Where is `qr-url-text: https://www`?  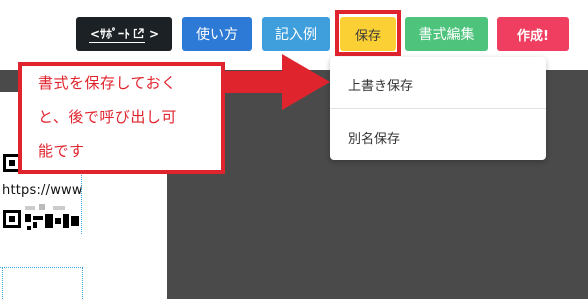 qr-url-text: https://www is located at coordinates (42, 190).